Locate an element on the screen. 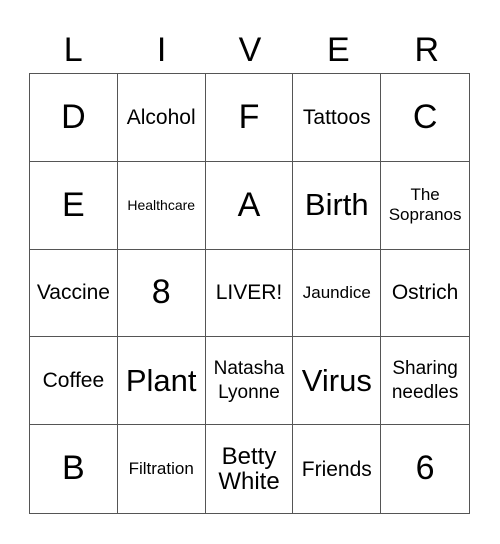 This screenshot has height=544, width=500. bingo-cell-text: Vaccine is located at coordinates (73, 293).